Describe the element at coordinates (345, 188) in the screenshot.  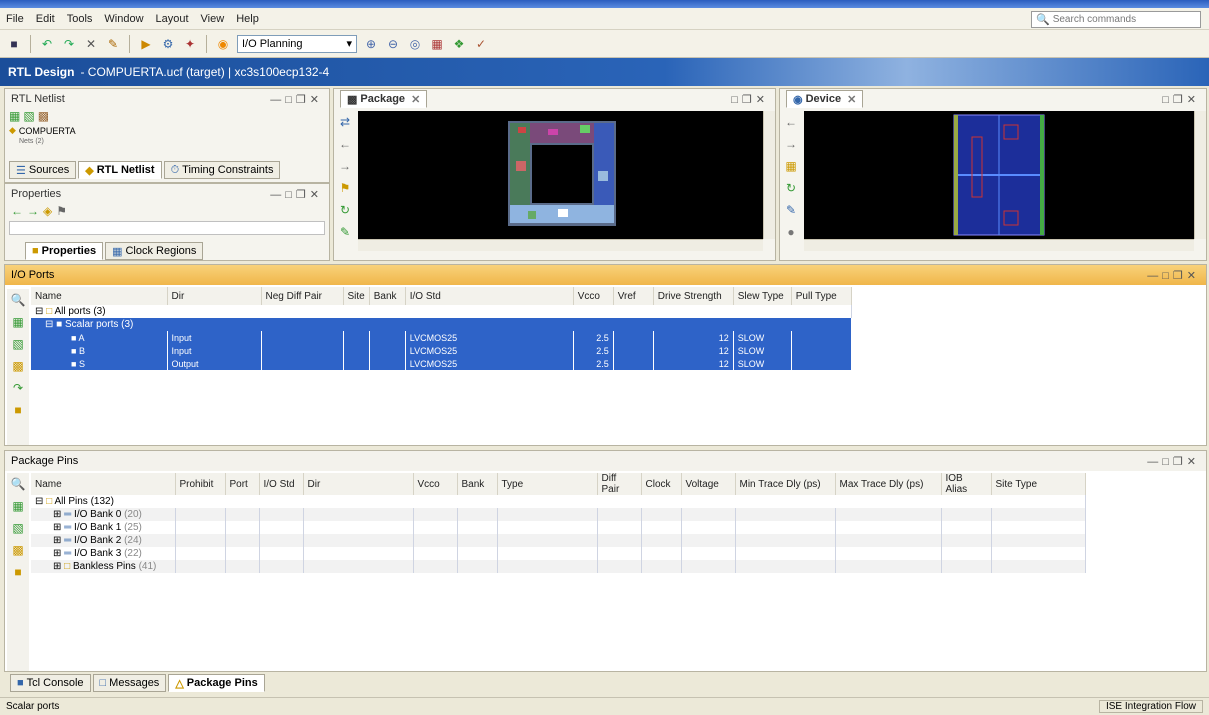
I see `flag-icon: ⚑` at that location.